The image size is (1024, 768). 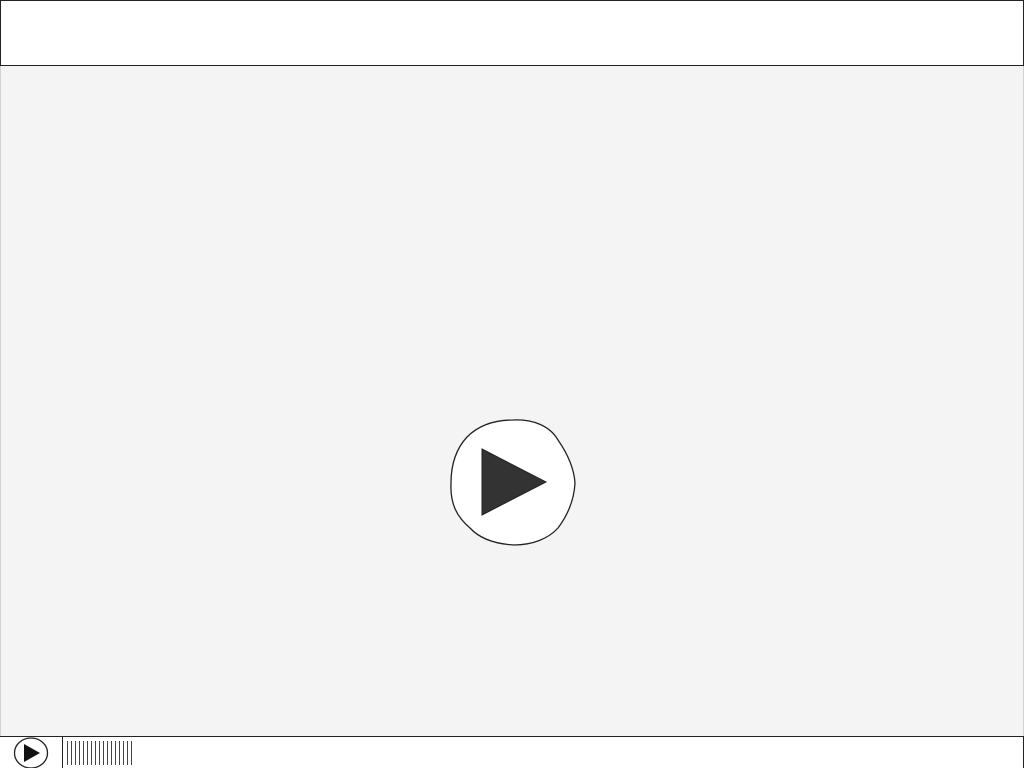 I want to click on player-controls-bar, so click(x=512, y=752).